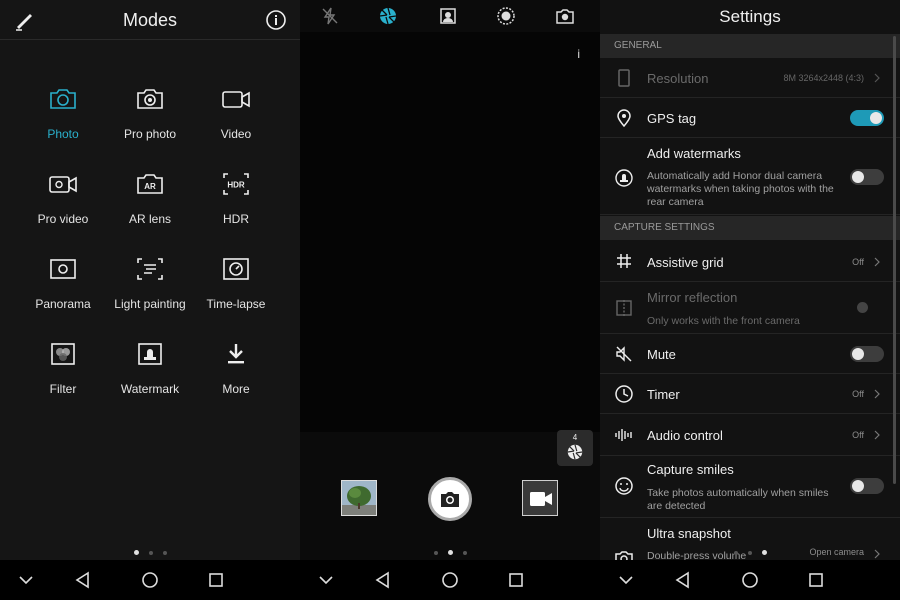  What do you see at coordinates (624, 178) in the screenshot?
I see `watermark-icon` at bounding box center [624, 178].